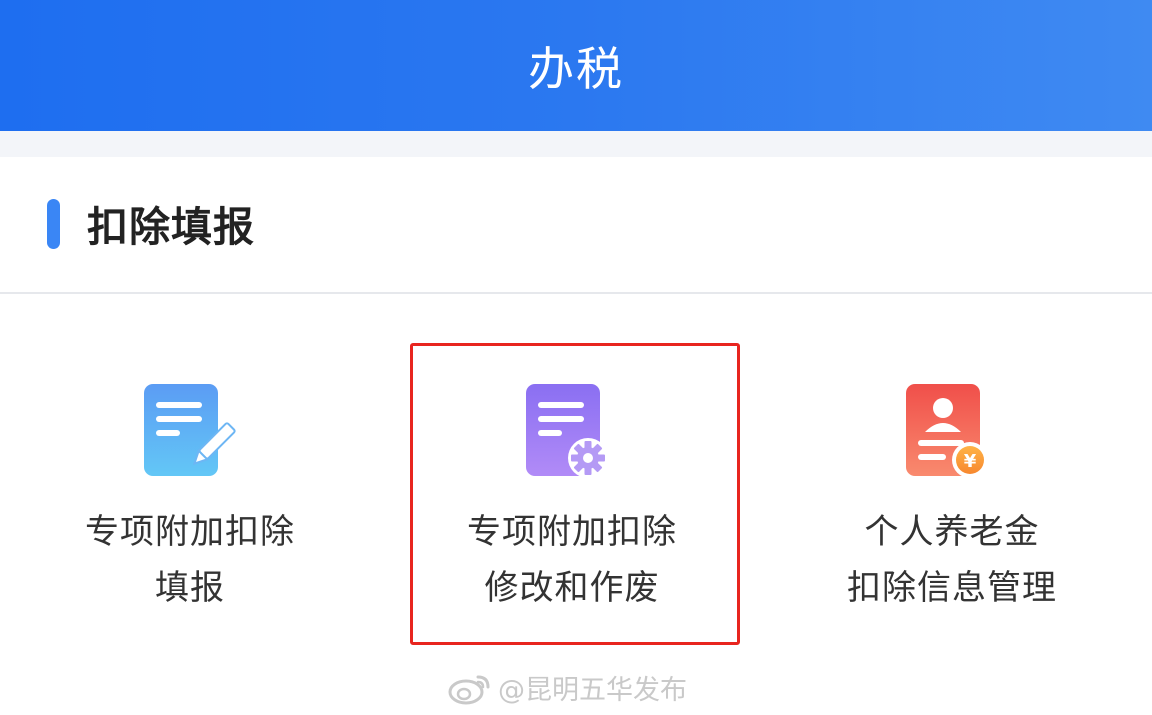 Image resolution: width=1152 pixels, height=715 pixels. What do you see at coordinates (576, 144) in the screenshot?
I see `section-spacer` at bounding box center [576, 144].